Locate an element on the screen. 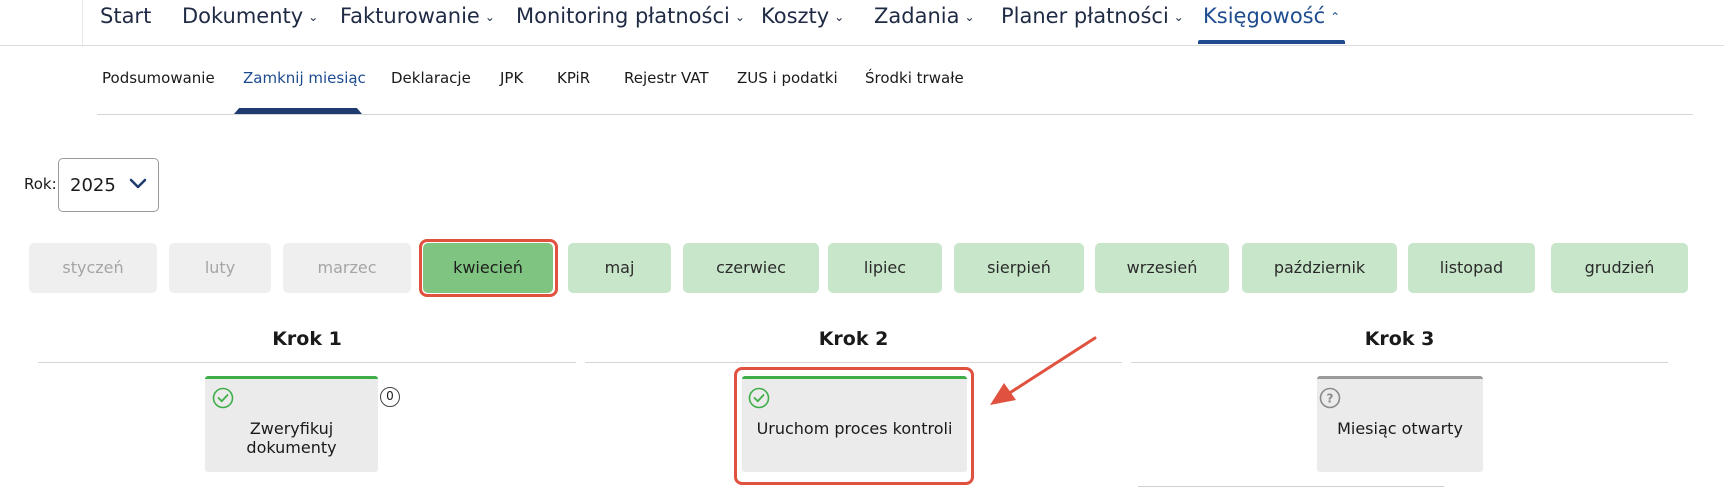  month-wrzesien: wrzesień is located at coordinates (1162, 268).